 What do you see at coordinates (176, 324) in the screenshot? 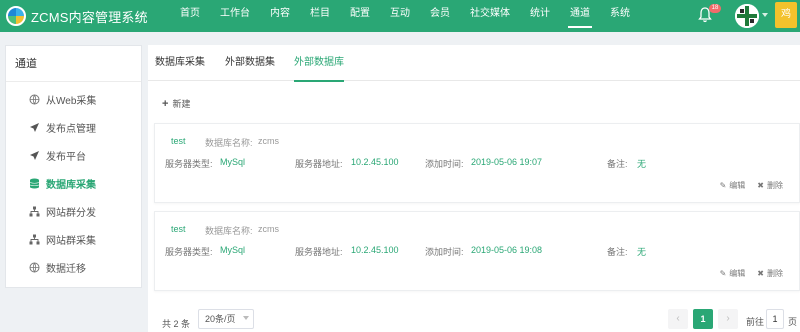
I see `total-count: 共 2 条` at bounding box center [176, 324].